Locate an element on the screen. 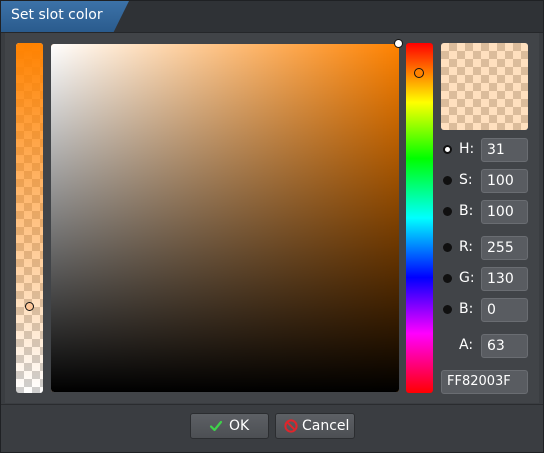 The width and height of the screenshot is (544, 453). red-input: 255 is located at coordinates (504, 248).